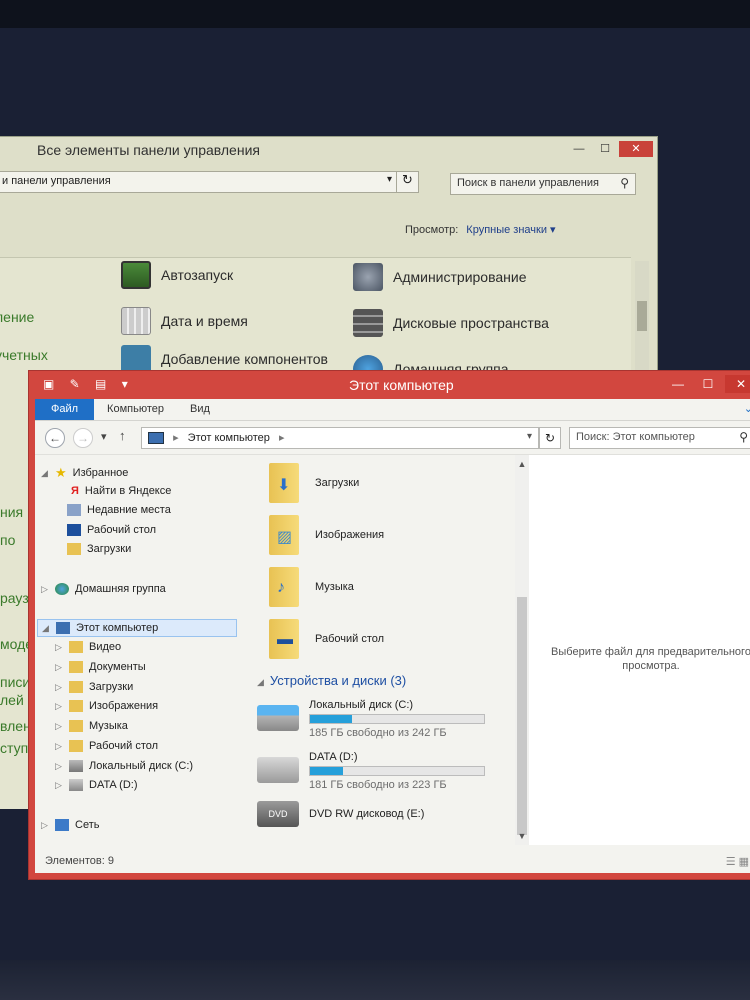  Describe the element at coordinates (177, 275) in the screenshot. I see `cp-item-autoplay: Автозапуск` at that location.